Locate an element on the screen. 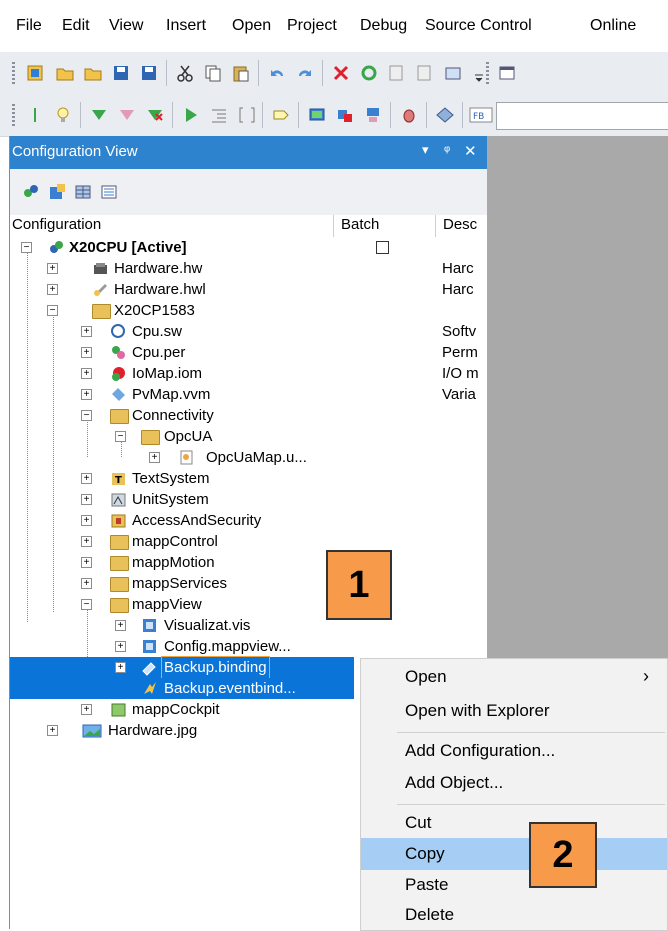  tree-row: + PvMap.vvm Varia is located at coordinates (248, 394).